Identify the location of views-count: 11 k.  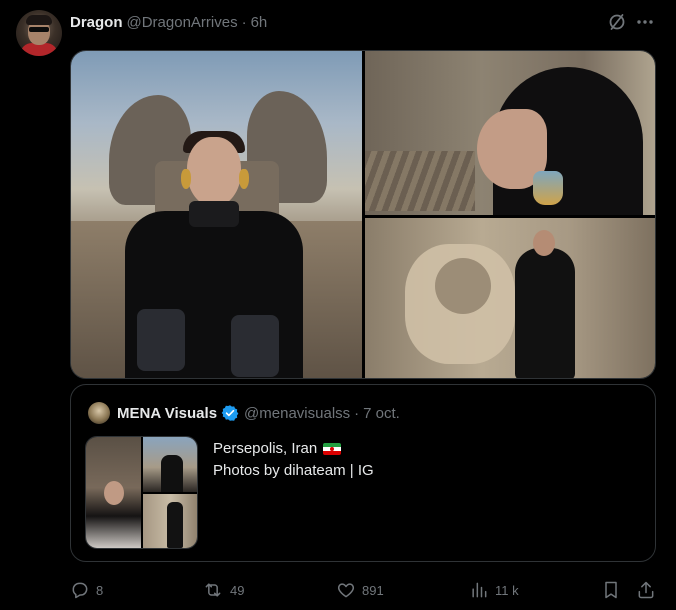
(507, 590).